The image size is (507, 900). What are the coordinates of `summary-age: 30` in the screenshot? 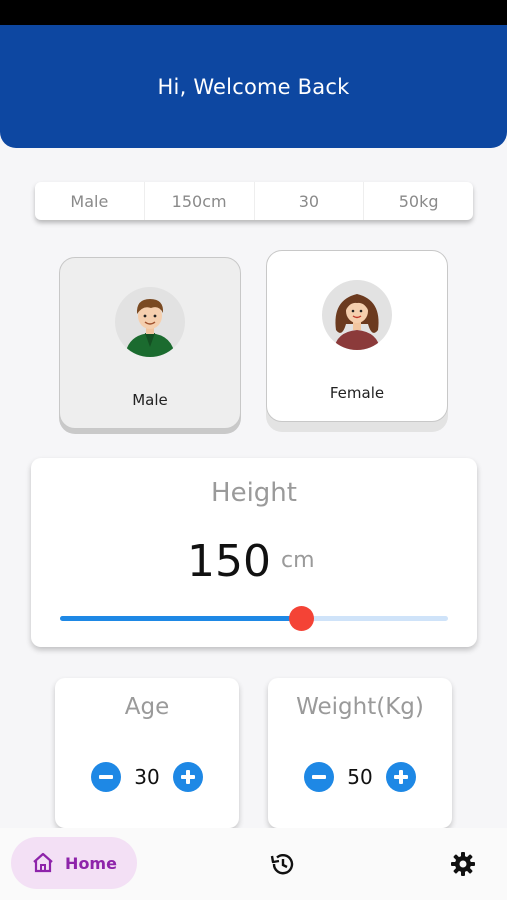 It's located at (310, 201).